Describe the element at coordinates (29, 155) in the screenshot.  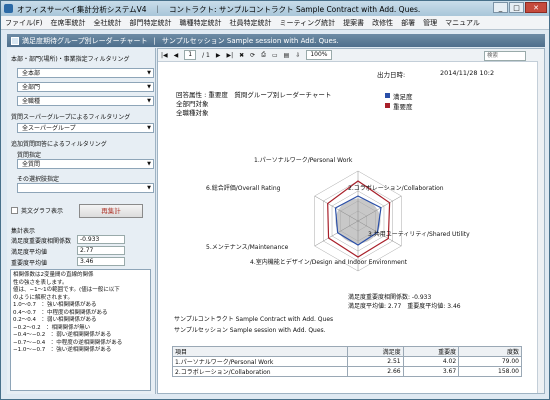
I see `question-label: 質問指定` at that location.